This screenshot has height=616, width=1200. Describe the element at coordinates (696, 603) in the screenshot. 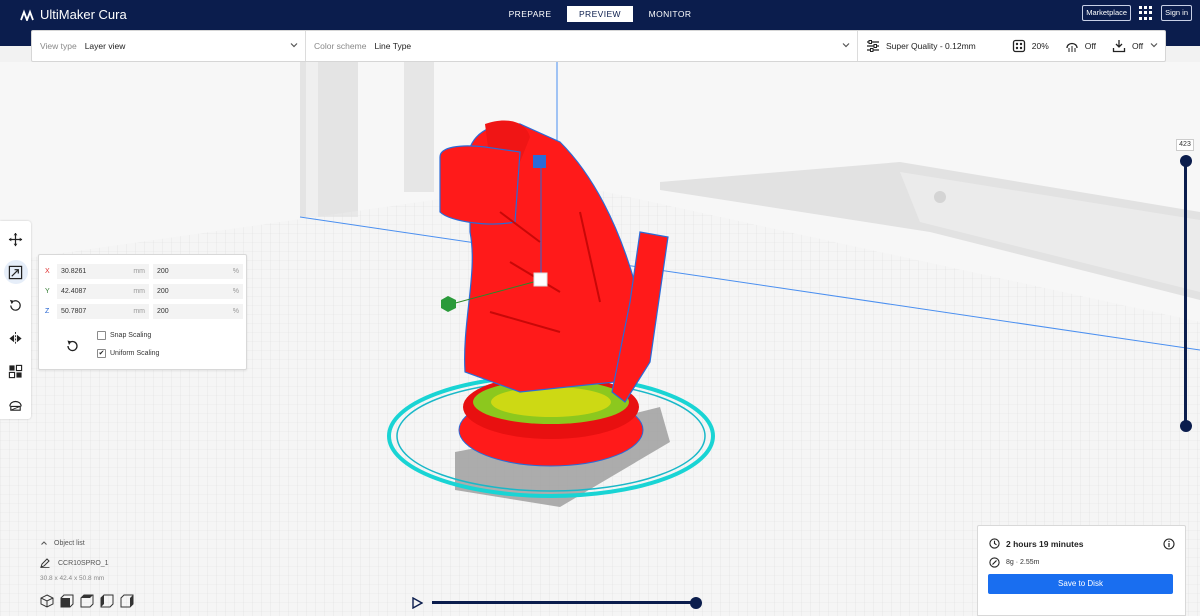

I see `path-slider-handle` at that location.